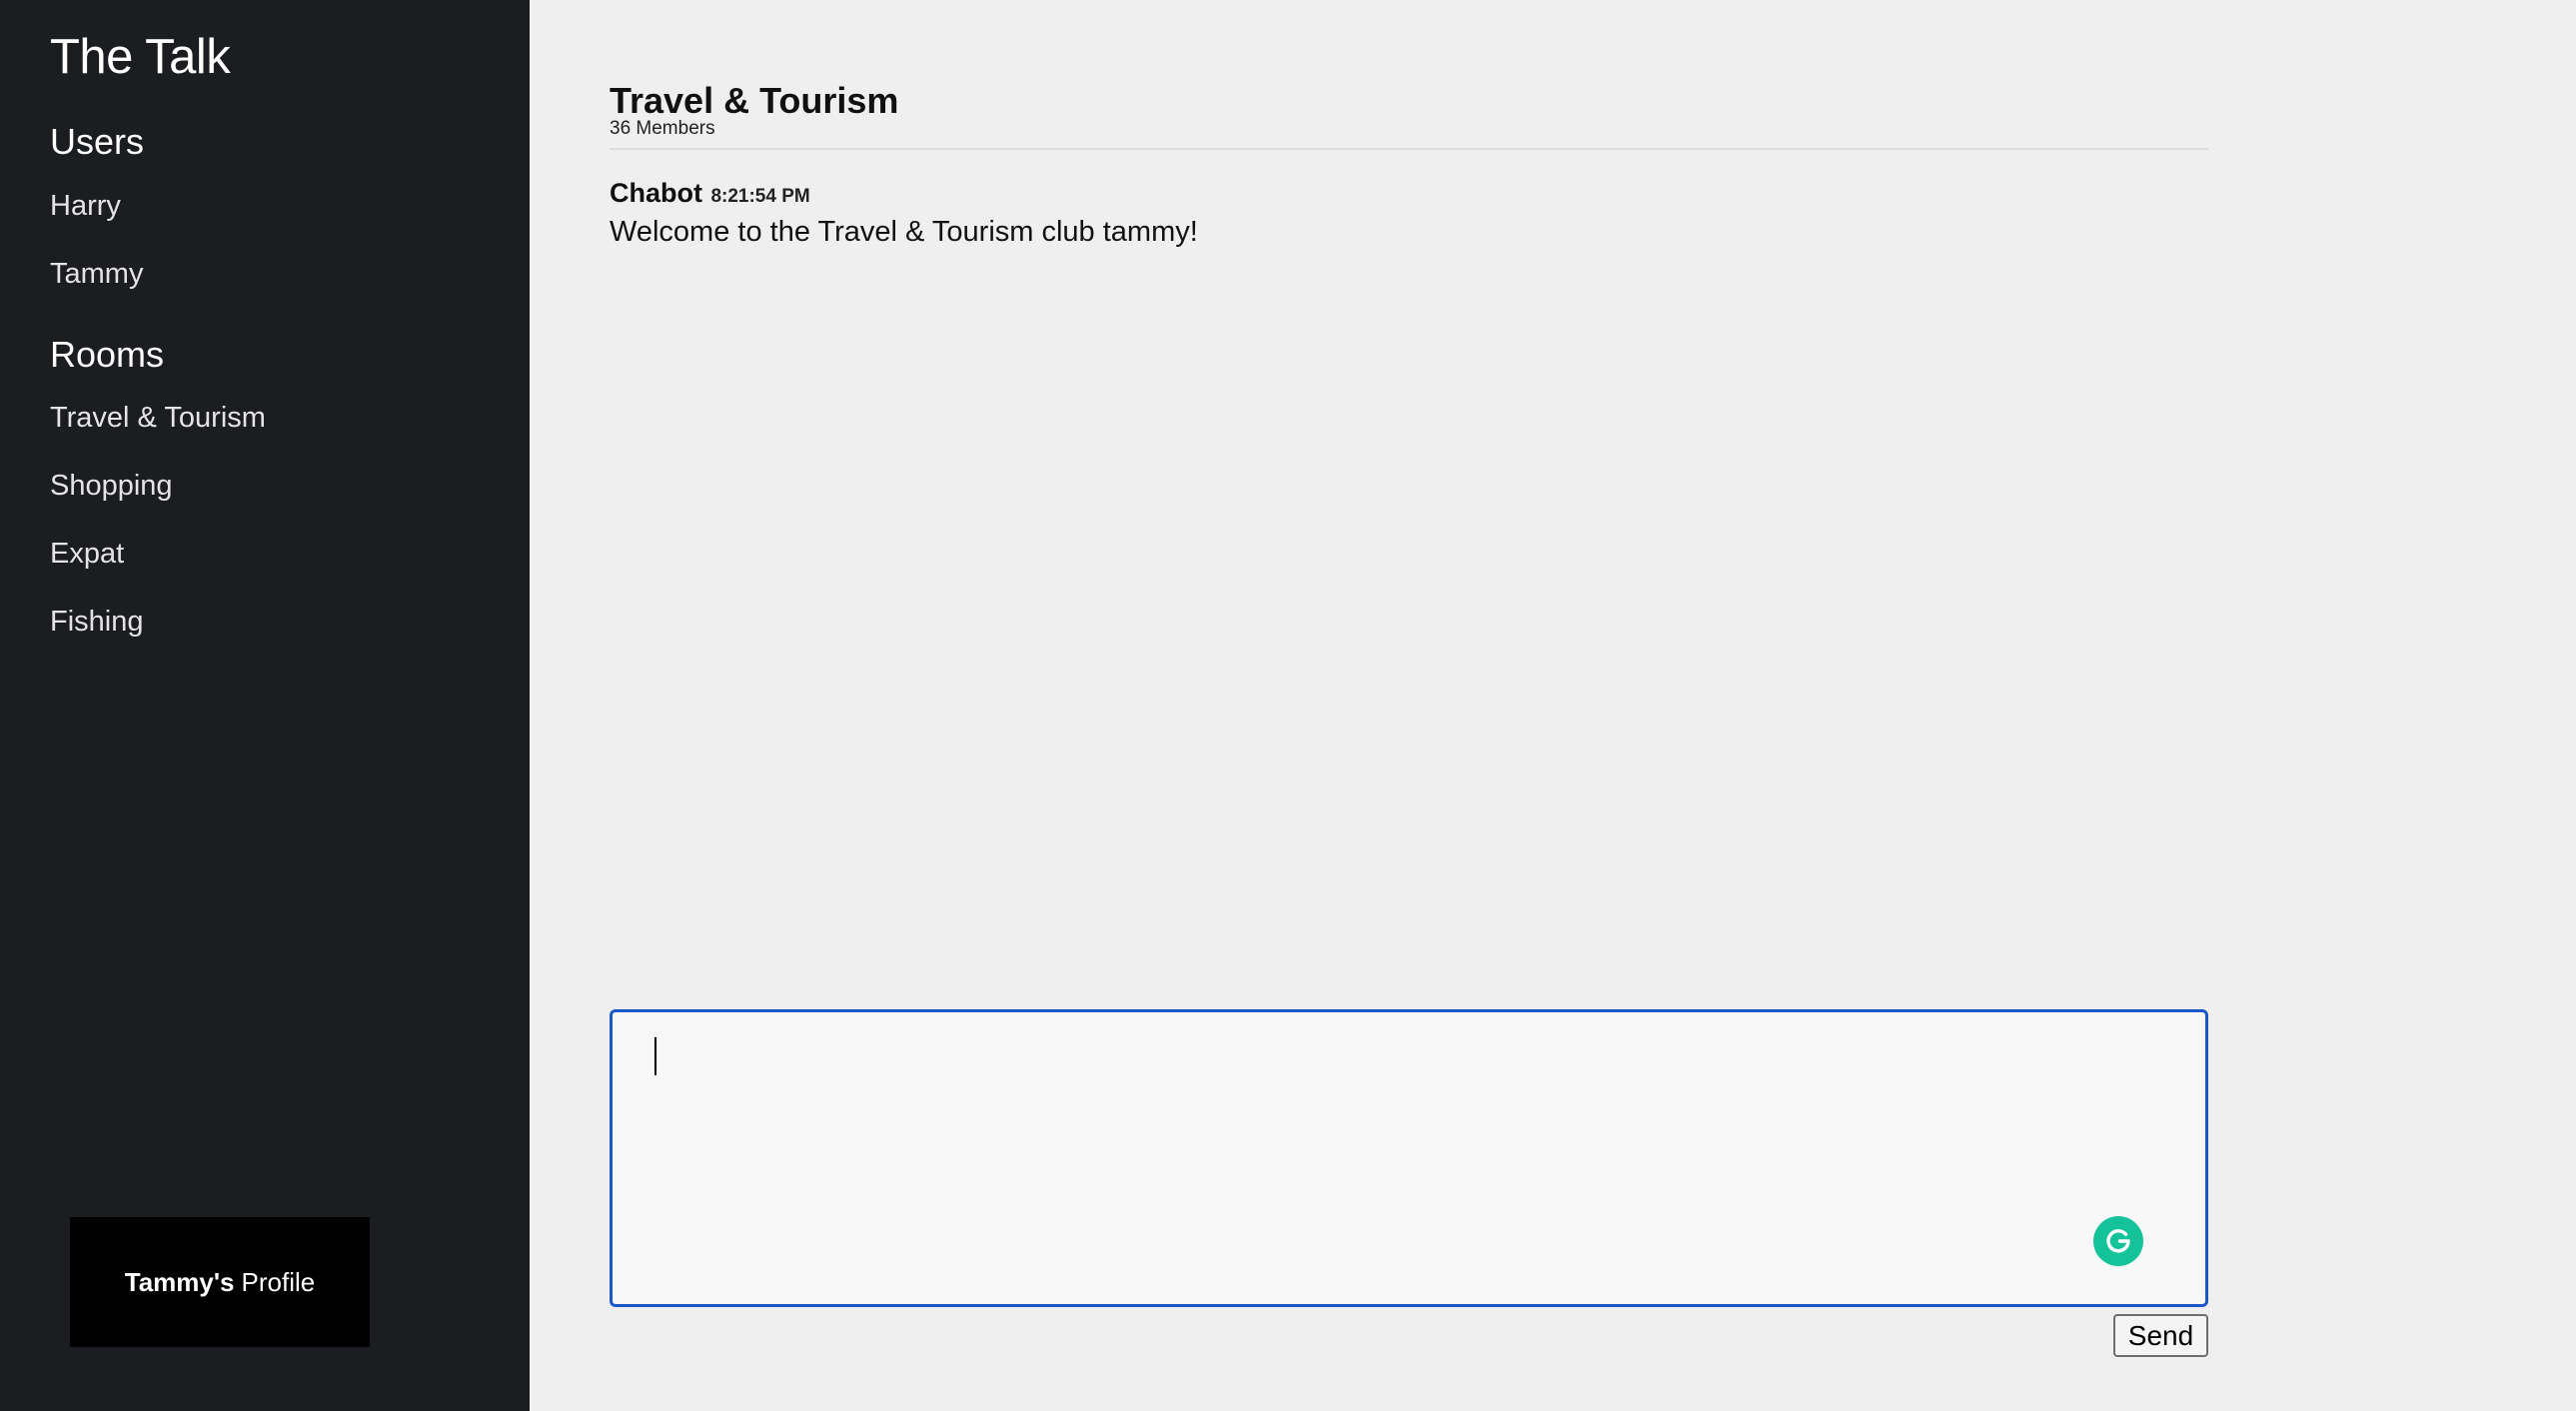 This screenshot has width=2576, height=1411. Describe the element at coordinates (1409, 1158) in the screenshot. I see `message-input` at that location.